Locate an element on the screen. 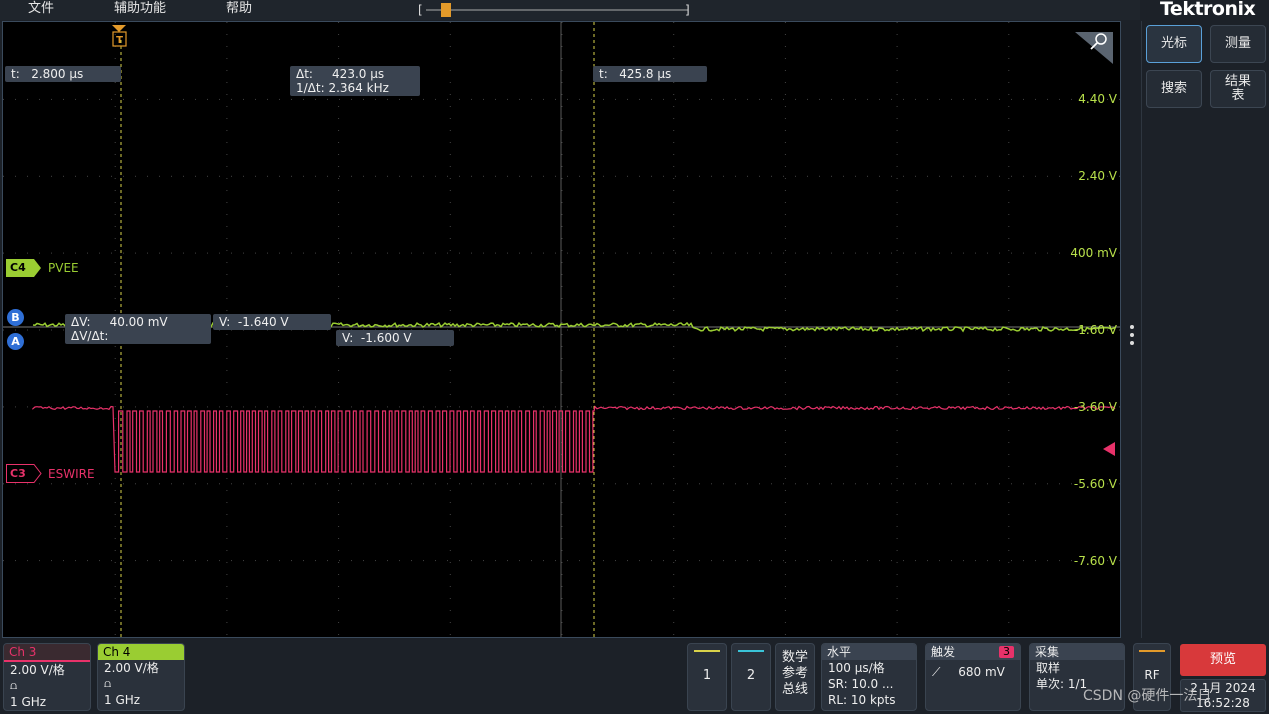 The width and height of the screenshot is (1269, 714). trigger-header: 触发 3 is located at coordinates (973, 652).